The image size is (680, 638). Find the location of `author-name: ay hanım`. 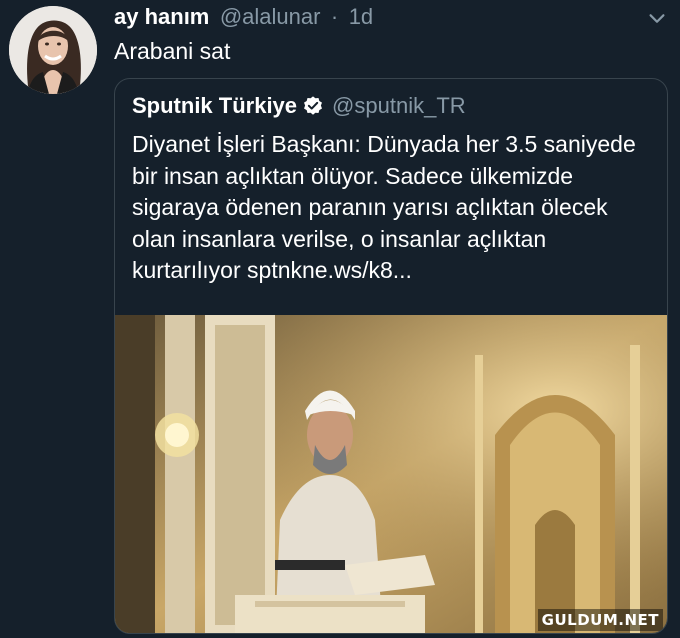

author-name: ay hanım is located at coordinates (161, 16).